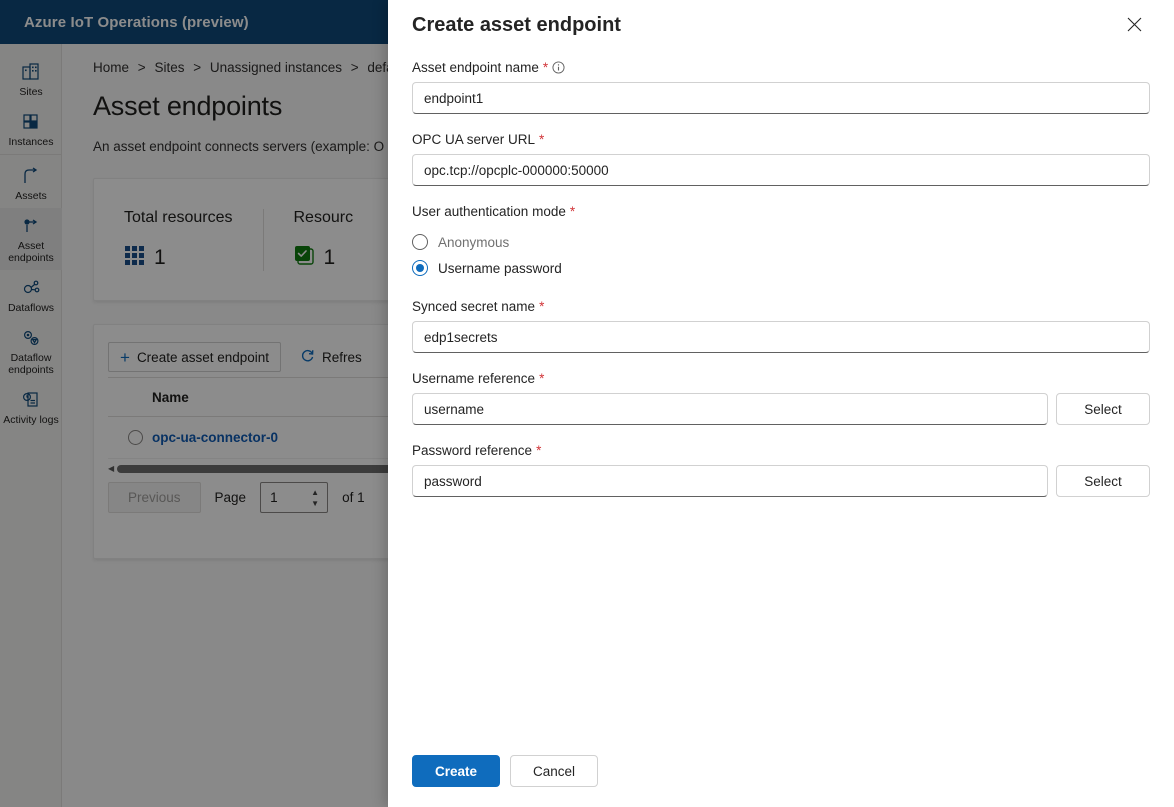 The height and width of the screenshot is (807, 1174). What do you see at coordinates (558, 67) in the screenshot?
I see `info-icon` at bounding box center [558, 67].